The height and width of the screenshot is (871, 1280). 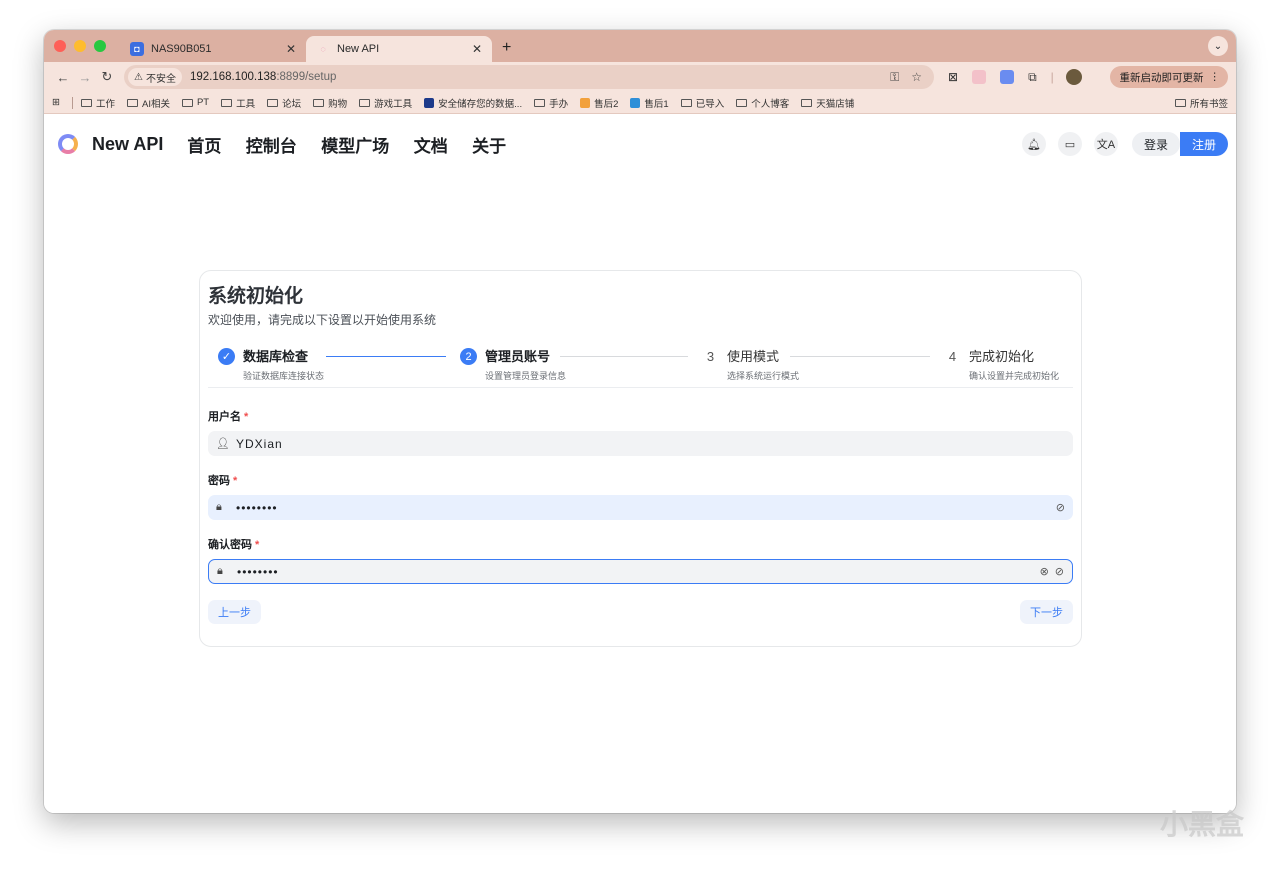 What do you see at coordinates (952, 356) in the screenshot?
I see `step-number-badge: 4` at bounding box center [952, 356].